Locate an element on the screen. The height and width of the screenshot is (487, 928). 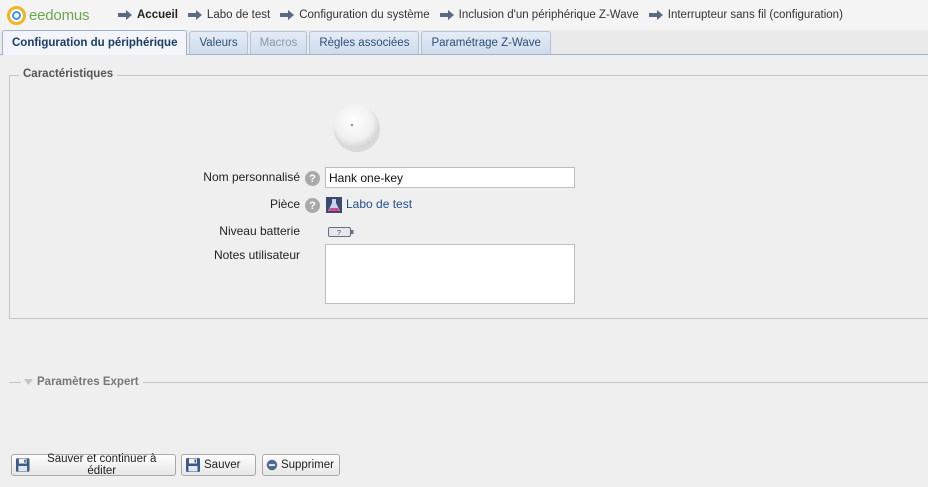
name-label: Nom personnalisé is located at coordinates (251, 177).